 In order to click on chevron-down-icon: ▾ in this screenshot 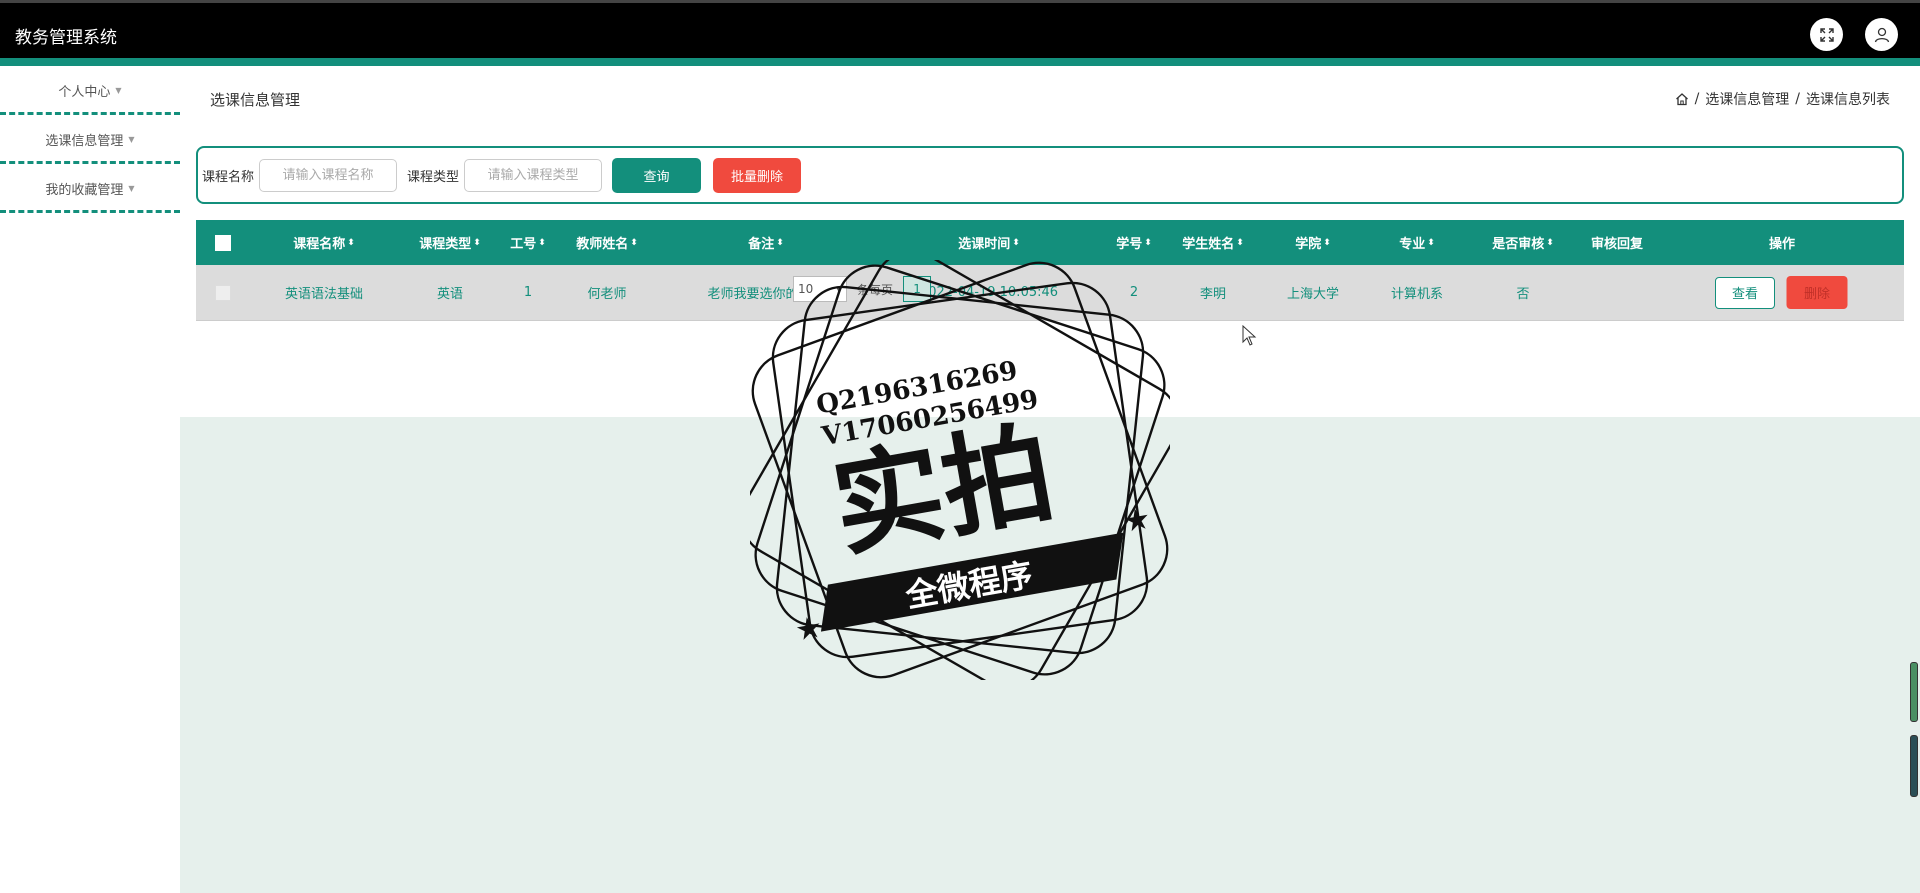, I will do `click(838, 289)`.